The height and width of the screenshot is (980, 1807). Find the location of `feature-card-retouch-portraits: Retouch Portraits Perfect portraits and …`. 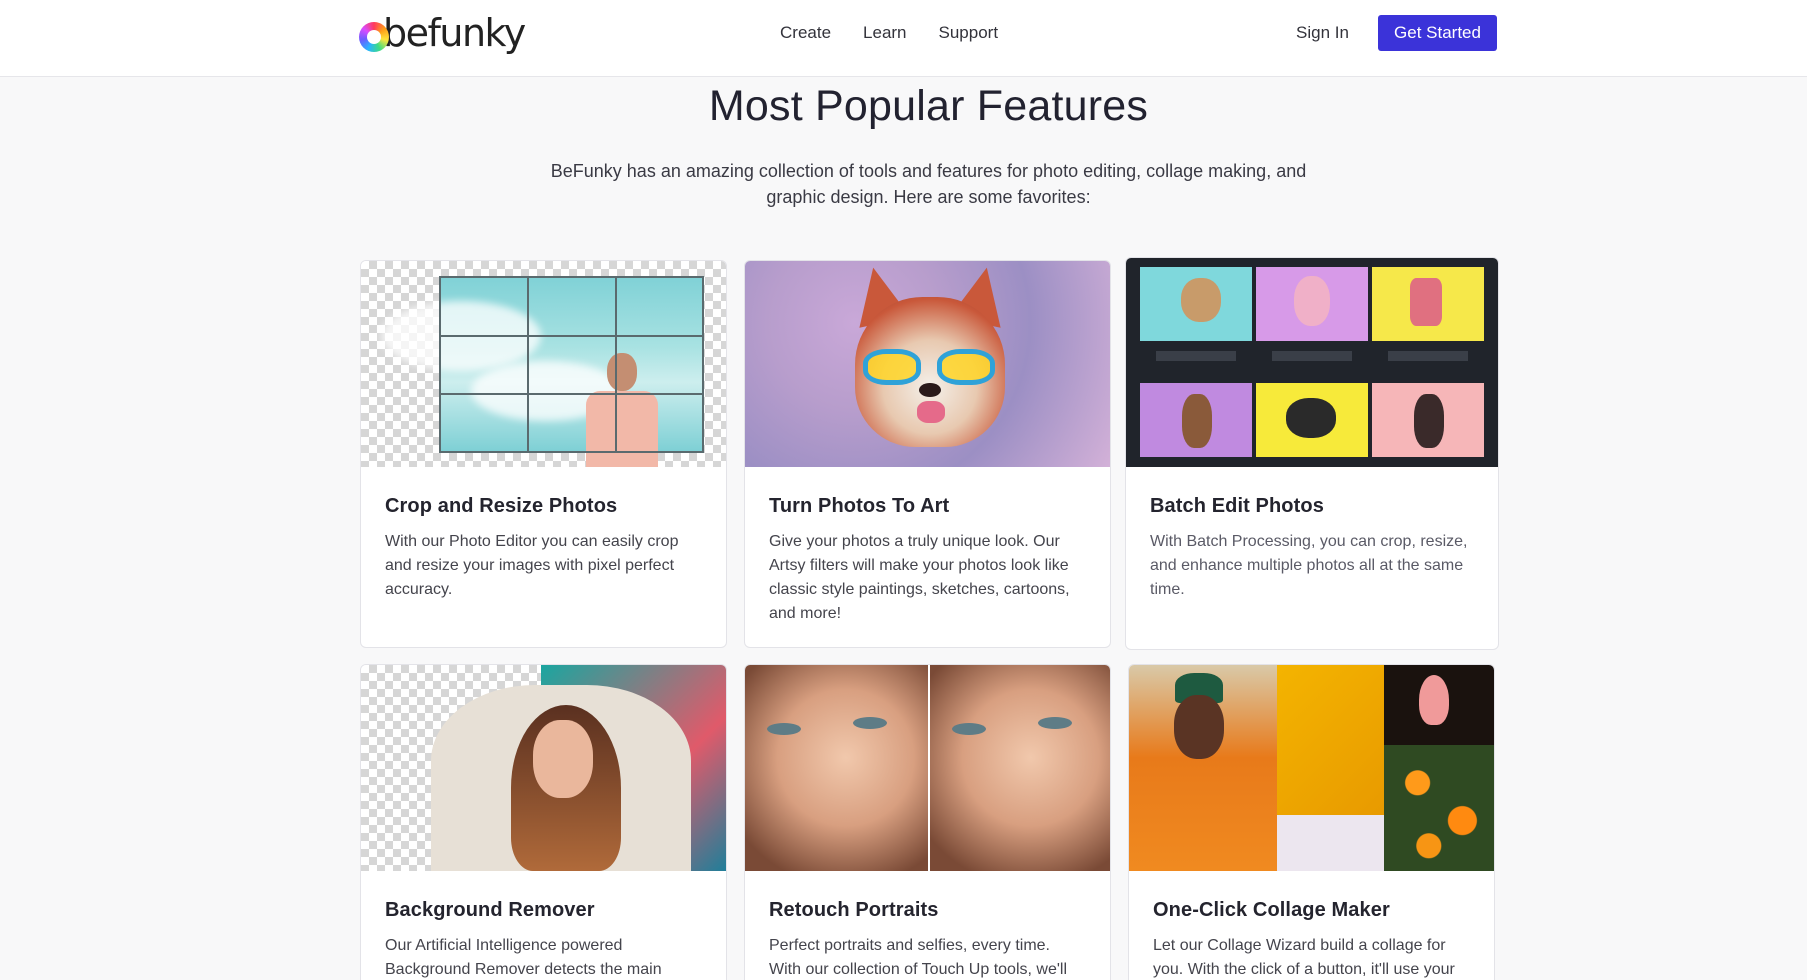

feature-card-retouch-portraits: Retouch Portraits Perfect portraits and … is located at coordinates (927, 822).